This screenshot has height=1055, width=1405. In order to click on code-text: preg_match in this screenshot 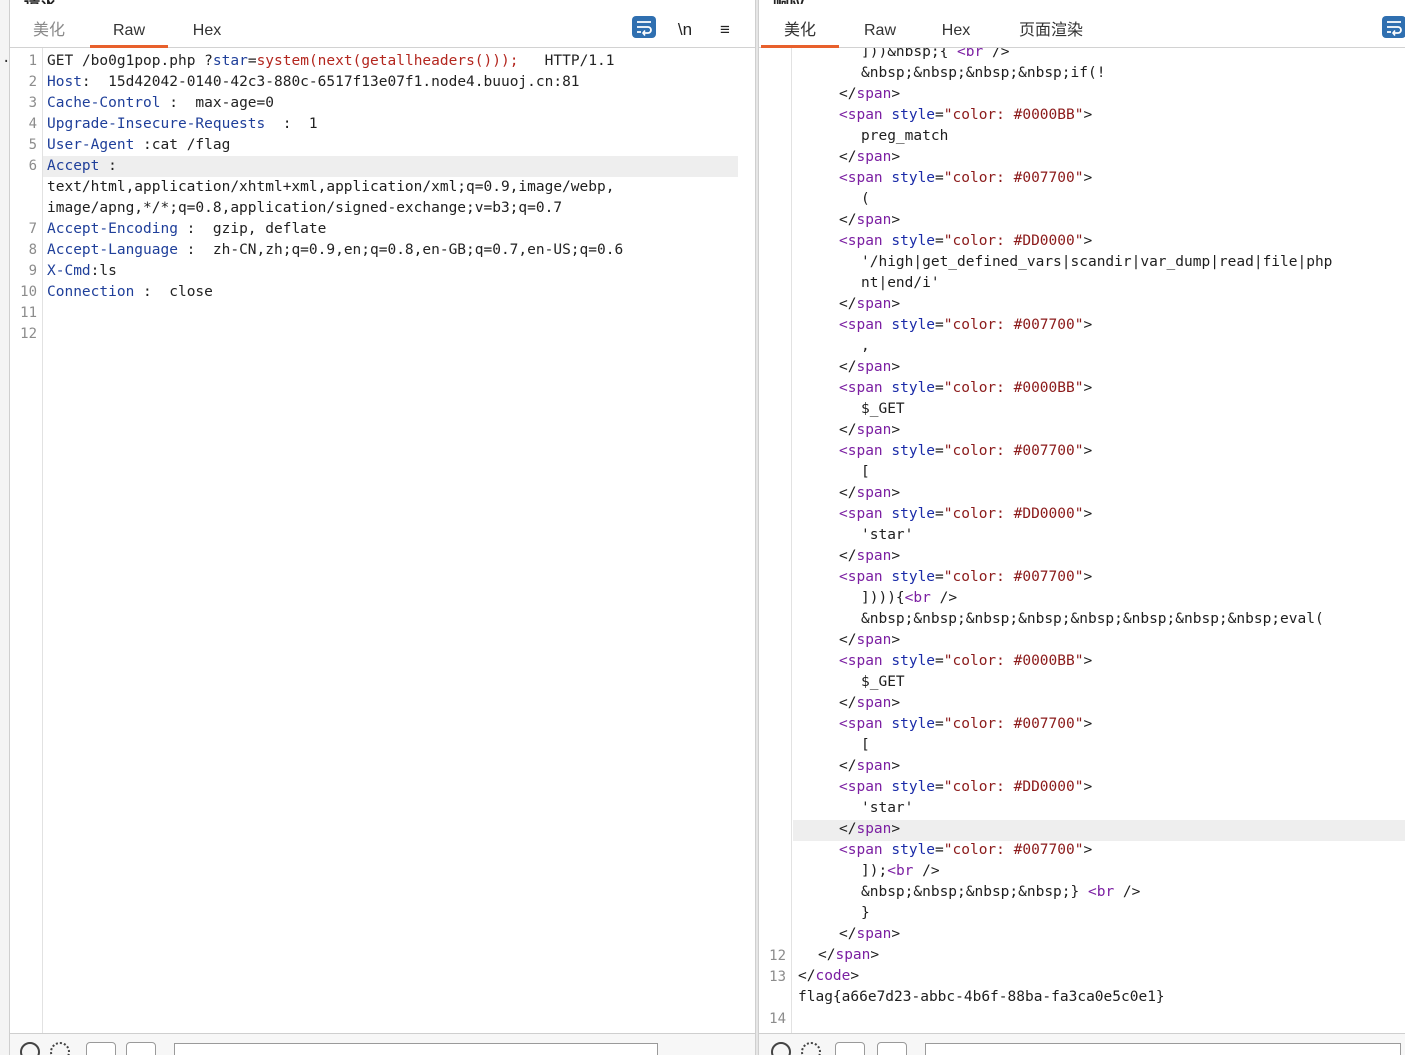, I will do `click(905, 136)`.